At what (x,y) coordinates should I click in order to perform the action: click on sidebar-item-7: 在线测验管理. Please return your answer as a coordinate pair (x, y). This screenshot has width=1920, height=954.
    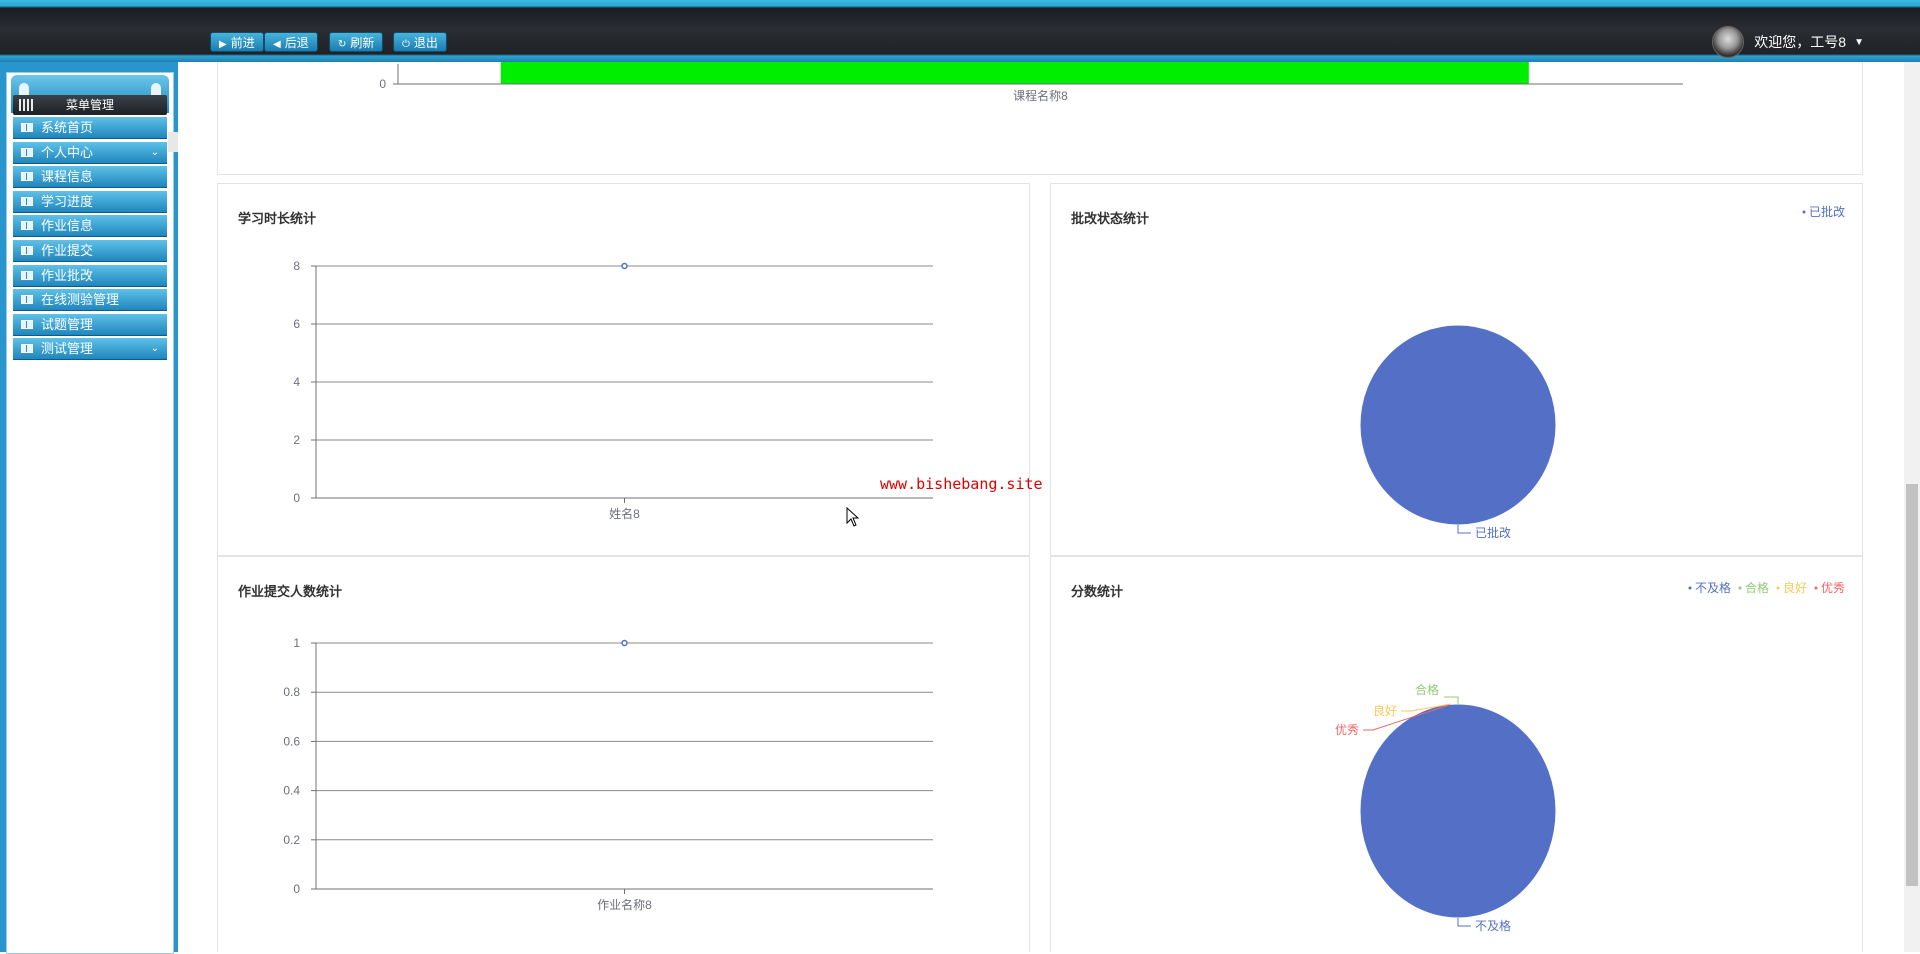
    Looking at the image, I should click on (90, 300).